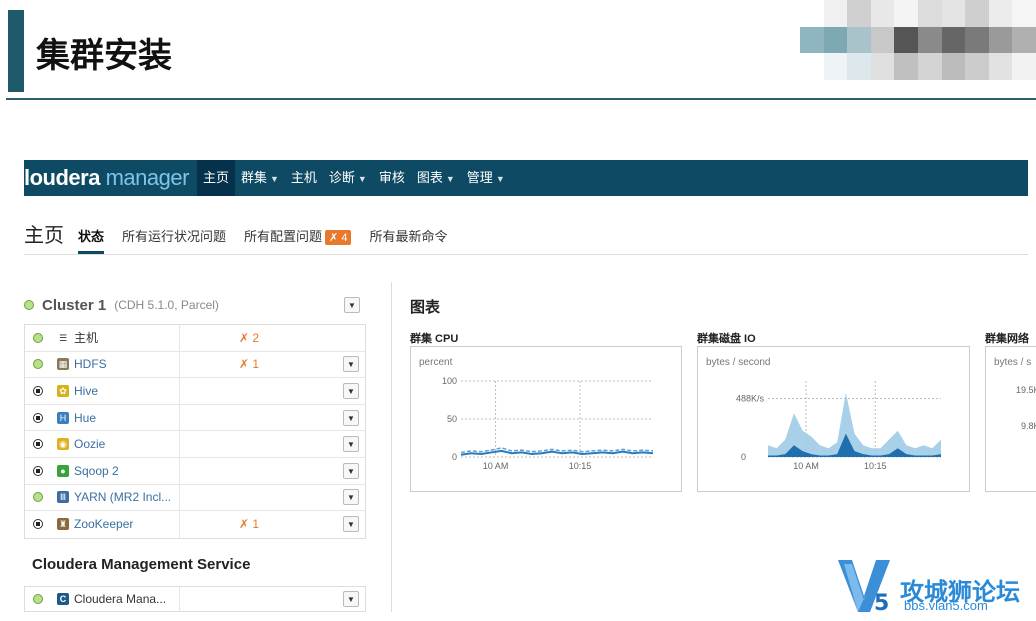 The height and width of the screenshot is (621, 1036). Describe the element at coordinates (392, 178) in the screenshot. I see `nav-item-4: 审核` at that location.